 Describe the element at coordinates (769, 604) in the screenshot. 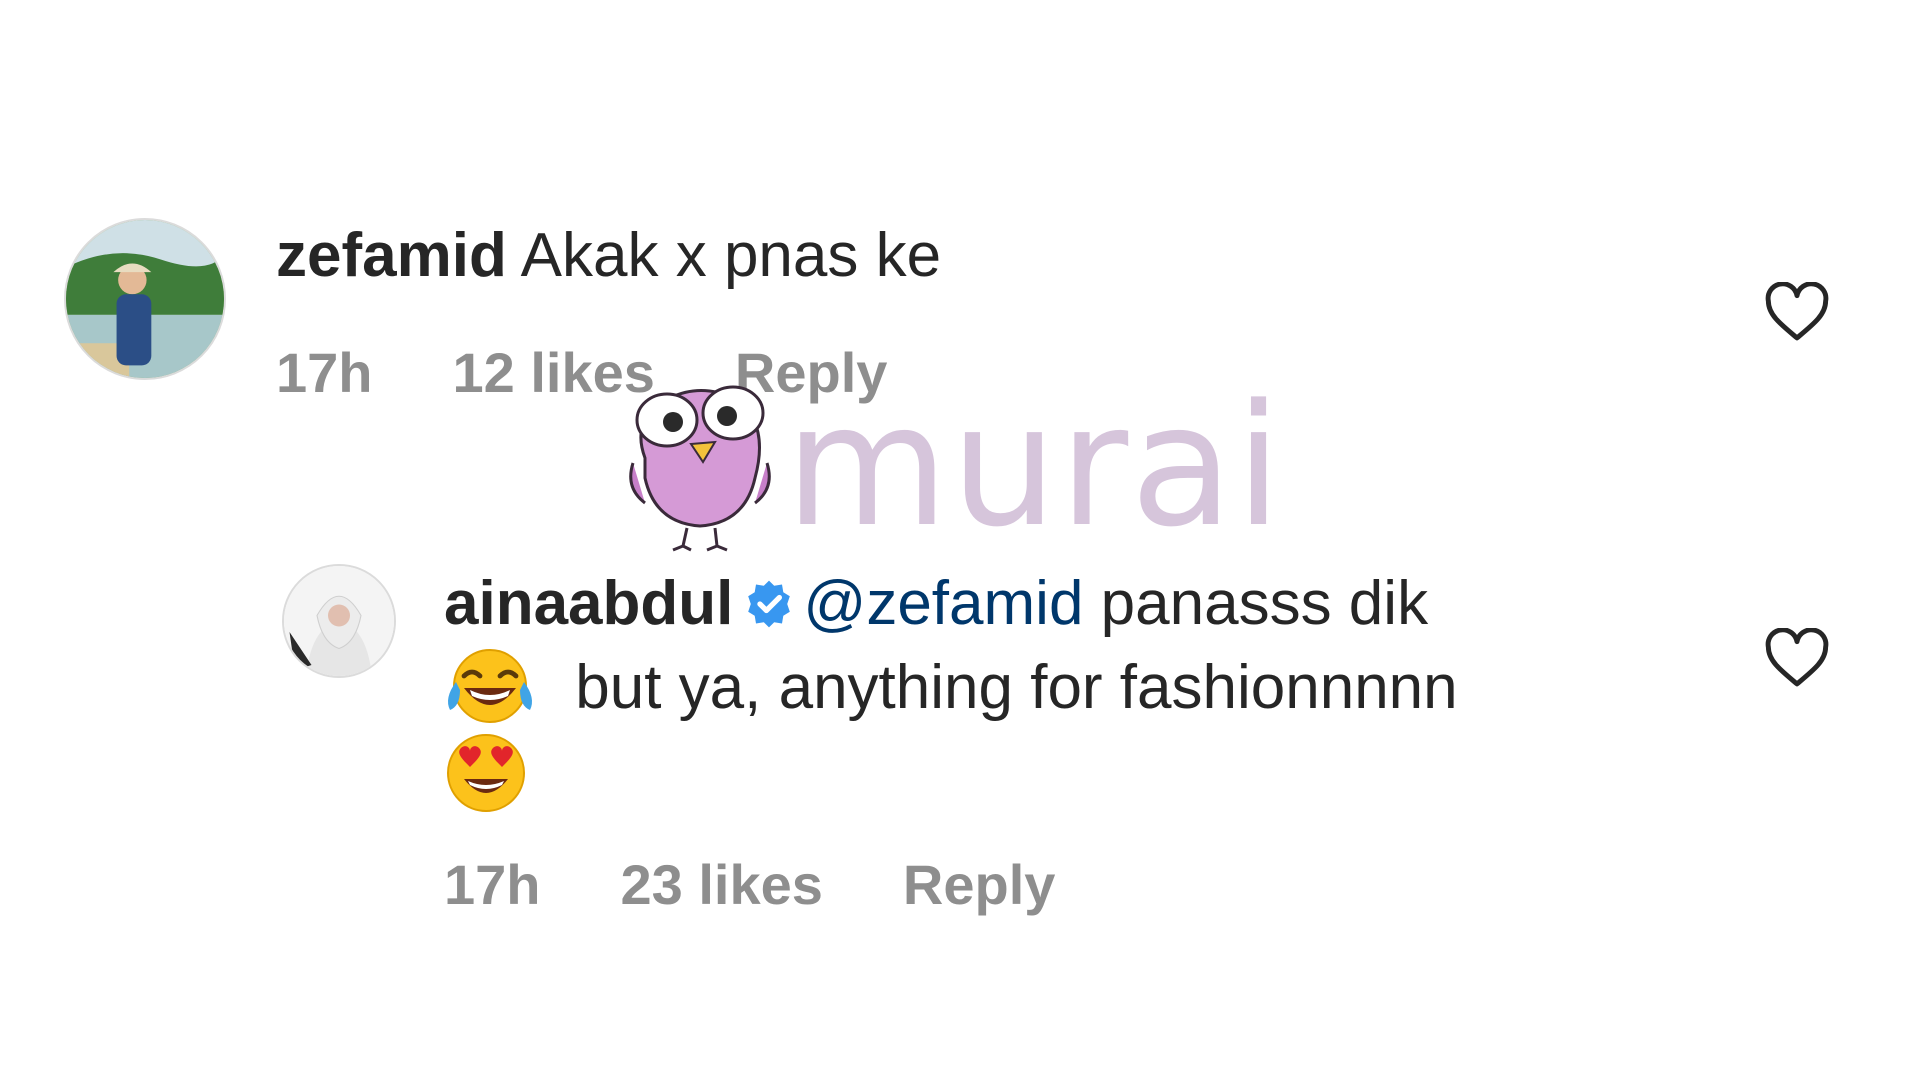

I see `verified-badge-icon` at that location.